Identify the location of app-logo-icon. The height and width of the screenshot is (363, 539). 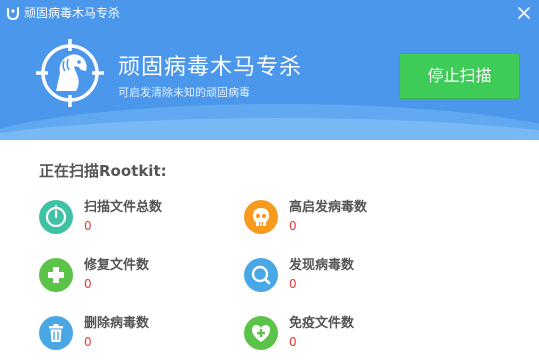
(13, 14).